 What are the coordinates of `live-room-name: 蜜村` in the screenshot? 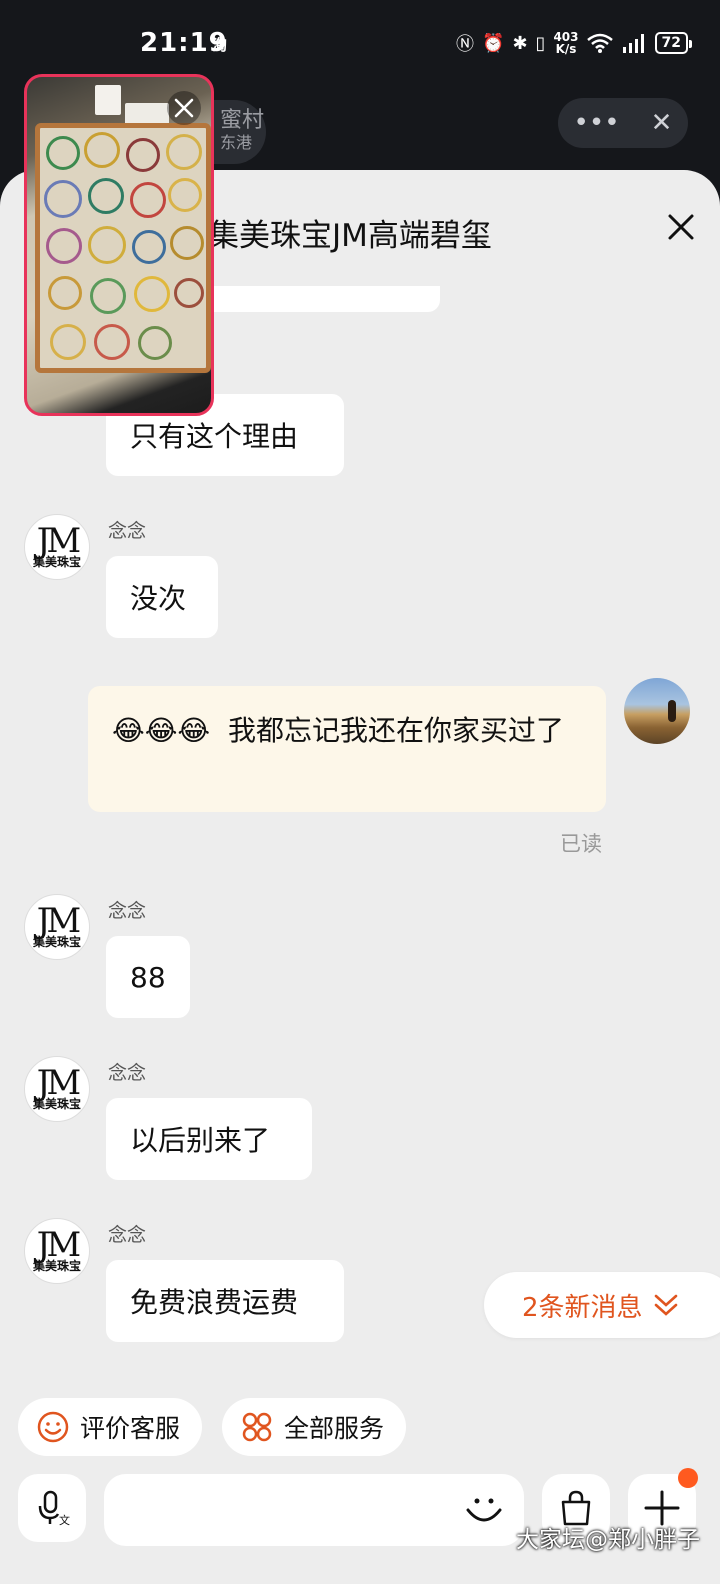 It's located at (242, 120).